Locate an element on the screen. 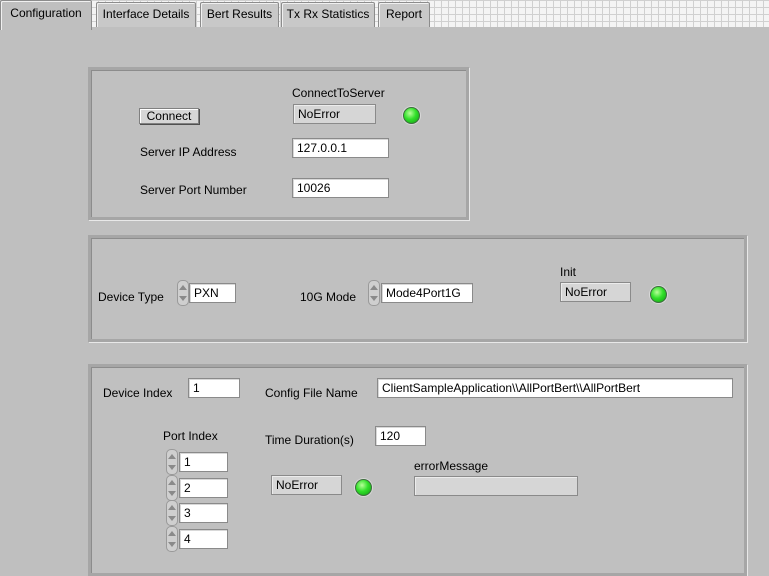 The image size is (769, 576). connect-button: Connect is located at coordinates (169, 116).